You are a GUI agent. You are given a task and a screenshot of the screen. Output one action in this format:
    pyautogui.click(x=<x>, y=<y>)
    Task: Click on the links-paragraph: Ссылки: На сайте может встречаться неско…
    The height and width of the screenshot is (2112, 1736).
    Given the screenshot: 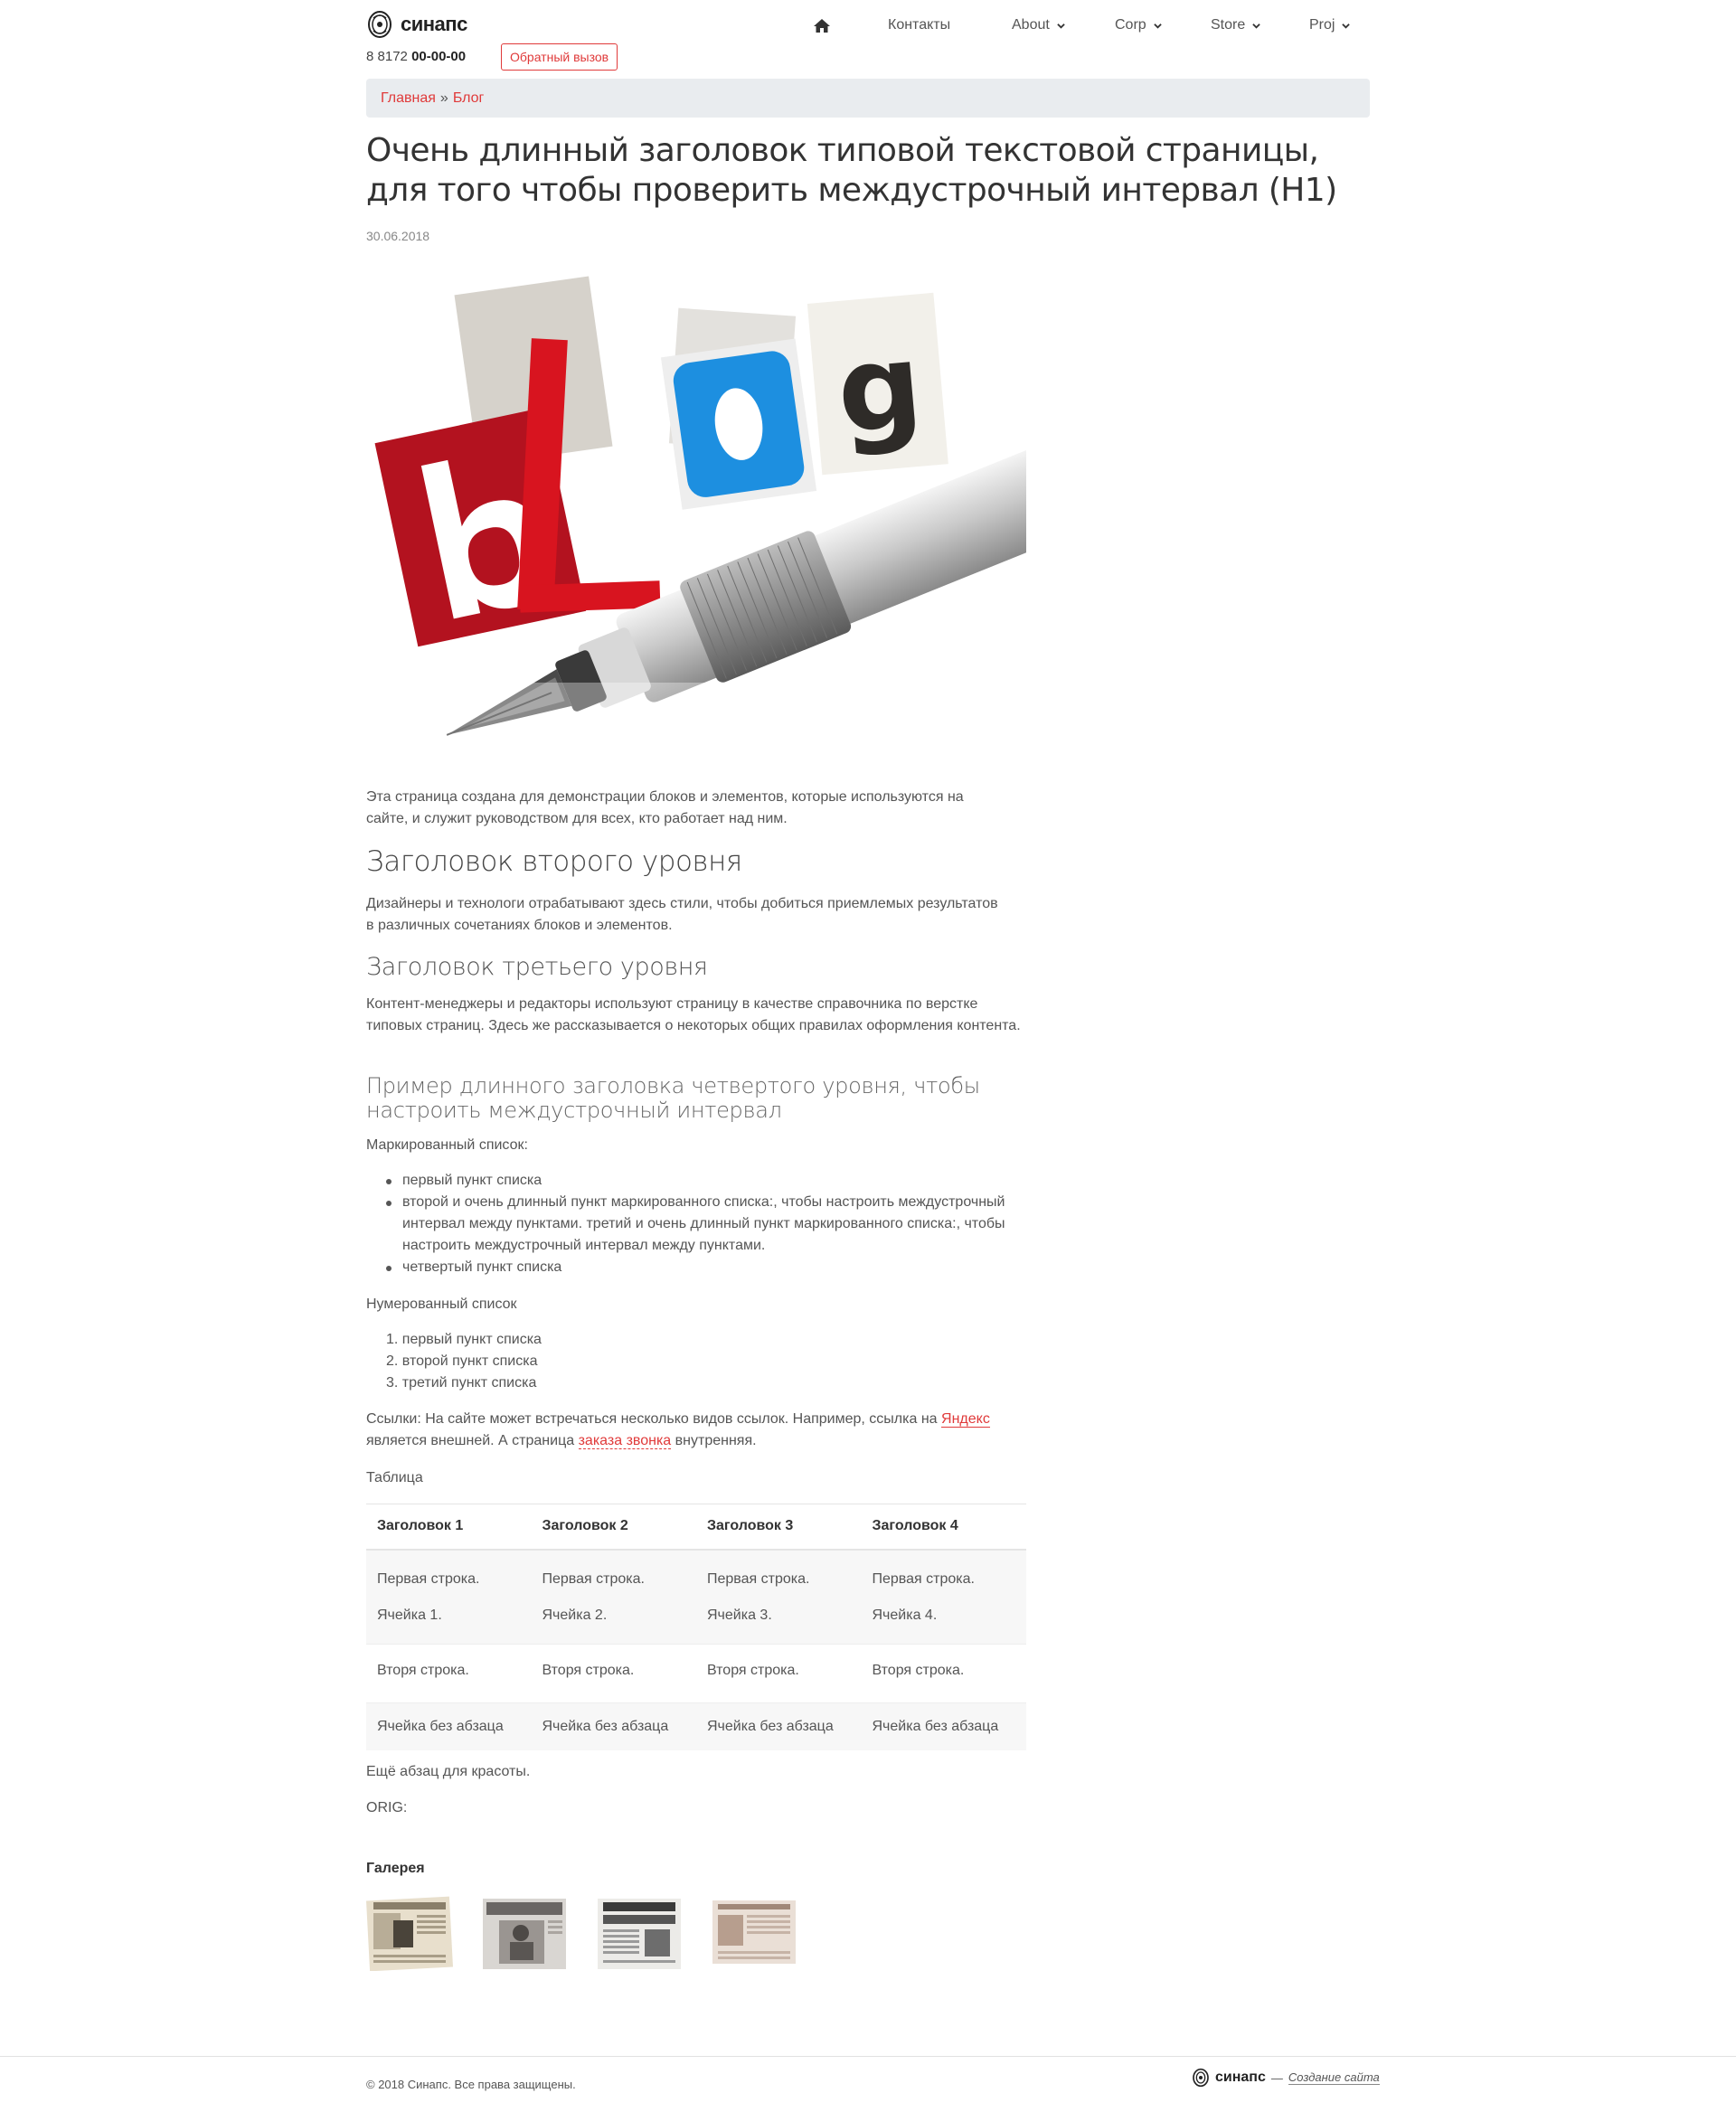 What is the action you would take?
    pyautogui.click(x=696, y=1430)
    